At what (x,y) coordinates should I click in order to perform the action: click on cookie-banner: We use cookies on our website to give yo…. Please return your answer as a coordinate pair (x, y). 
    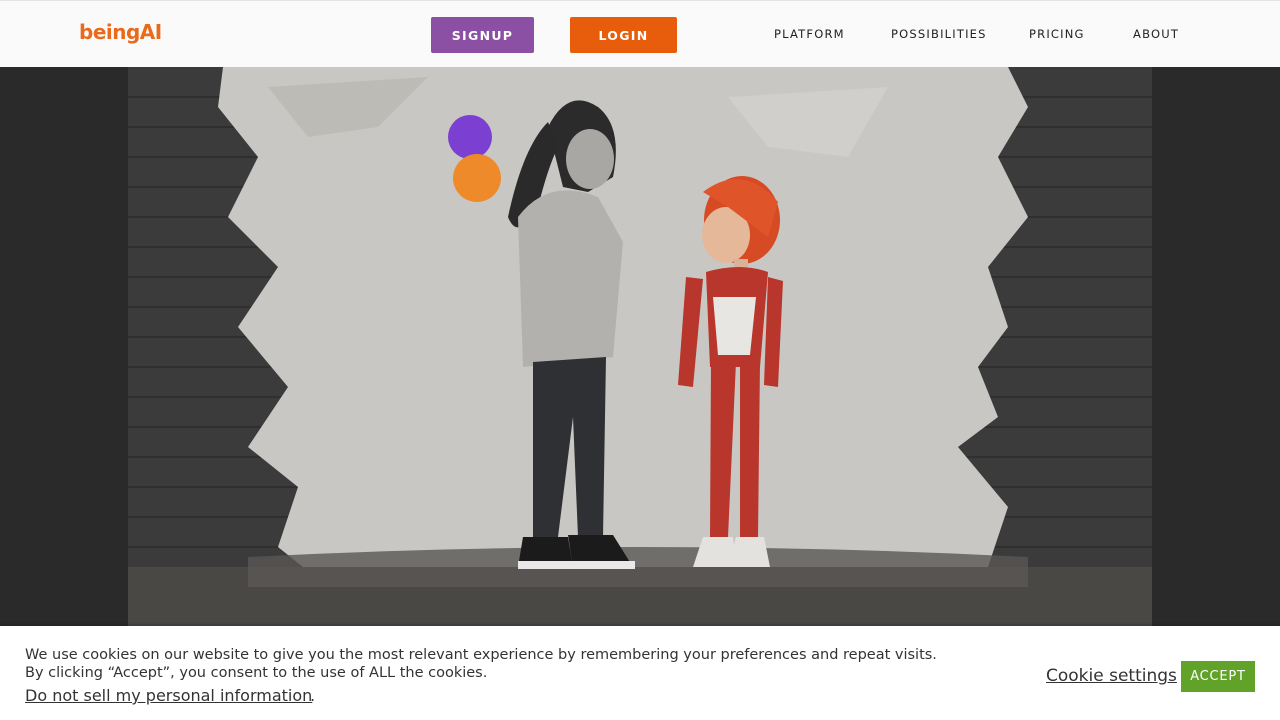
    Looking at the image, I should click on (640, 673).